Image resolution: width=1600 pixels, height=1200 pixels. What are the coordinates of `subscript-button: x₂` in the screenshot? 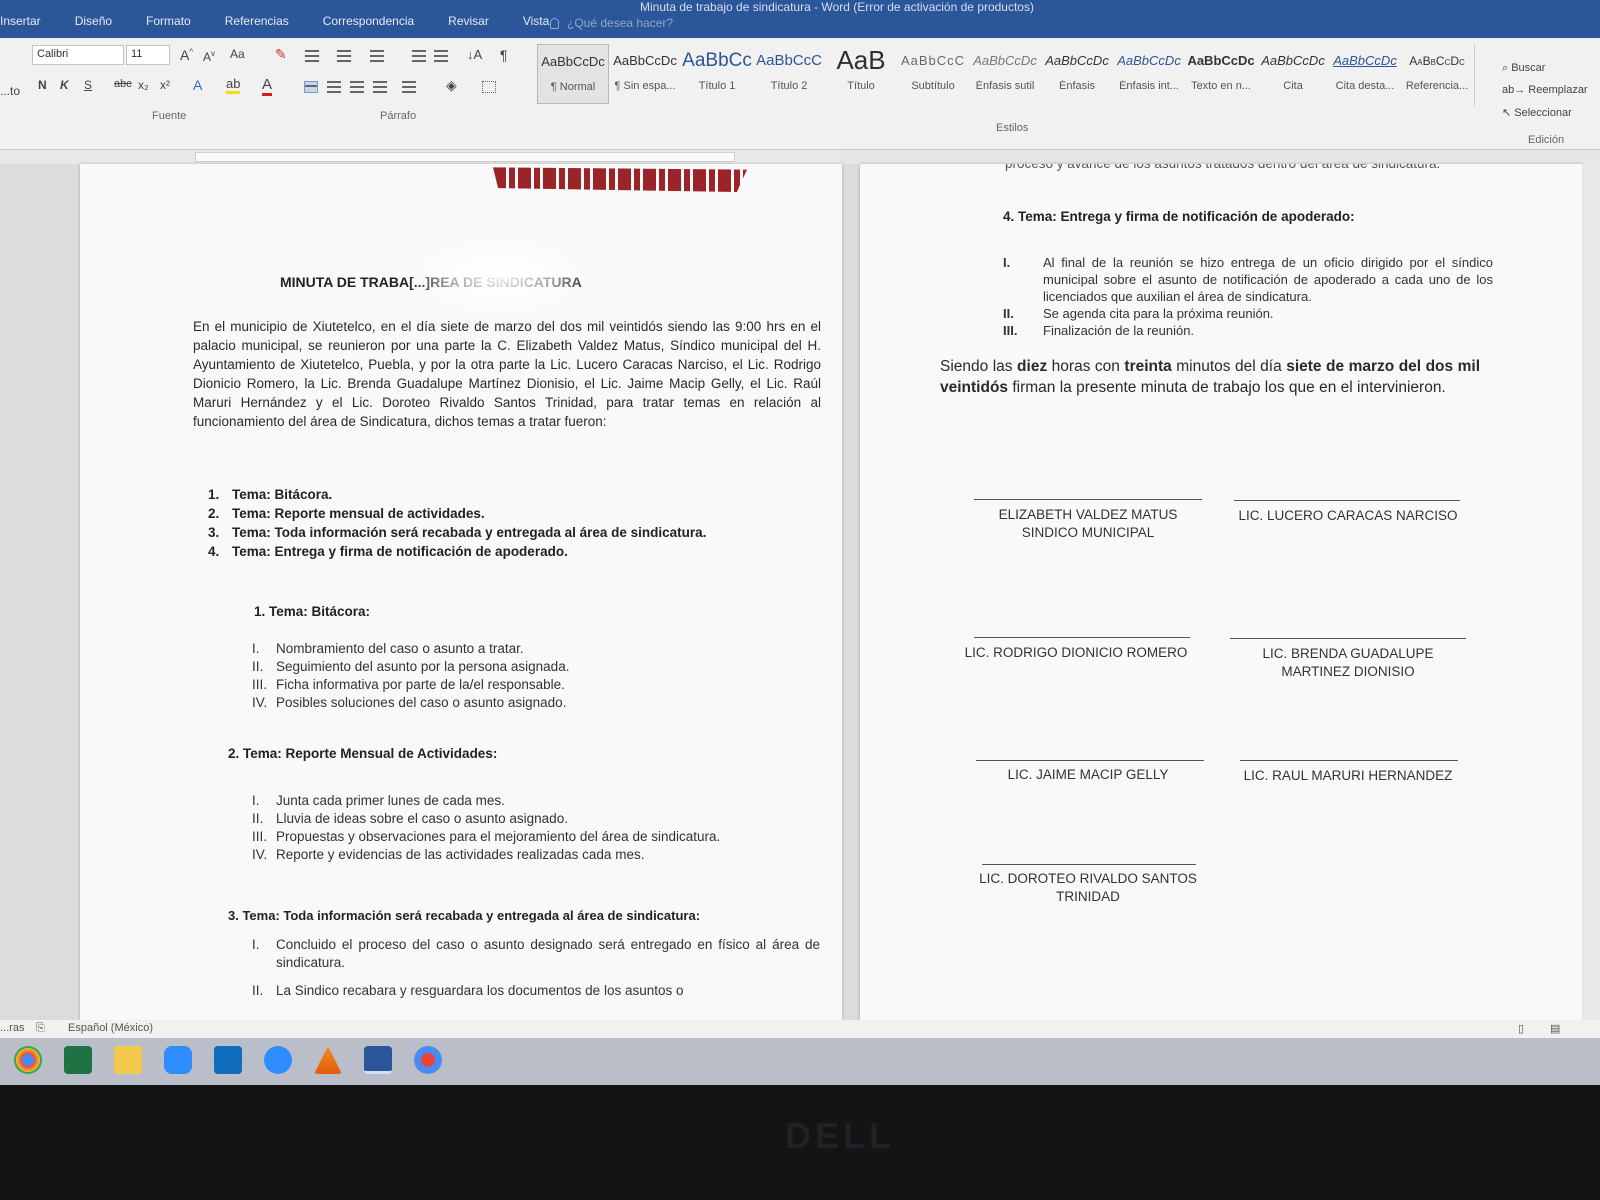 It's located at (143, 85).